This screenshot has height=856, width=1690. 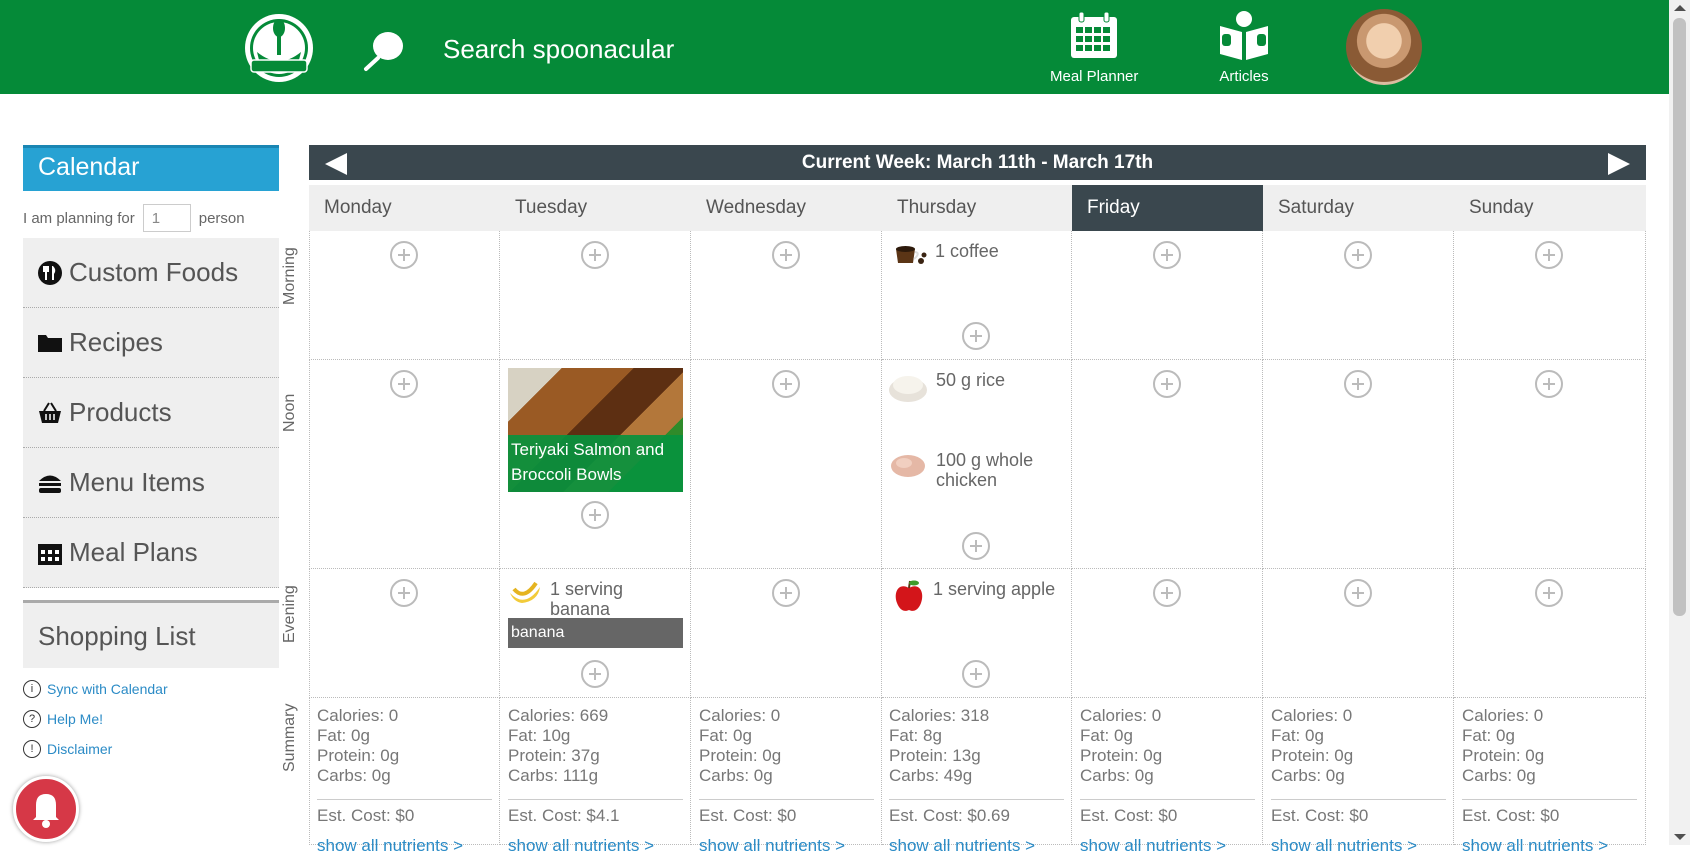 What do you see at coordinates (289, 276) in the screenshot?
I see `row-label-morning: Morning` at bounding box center [289, 276].